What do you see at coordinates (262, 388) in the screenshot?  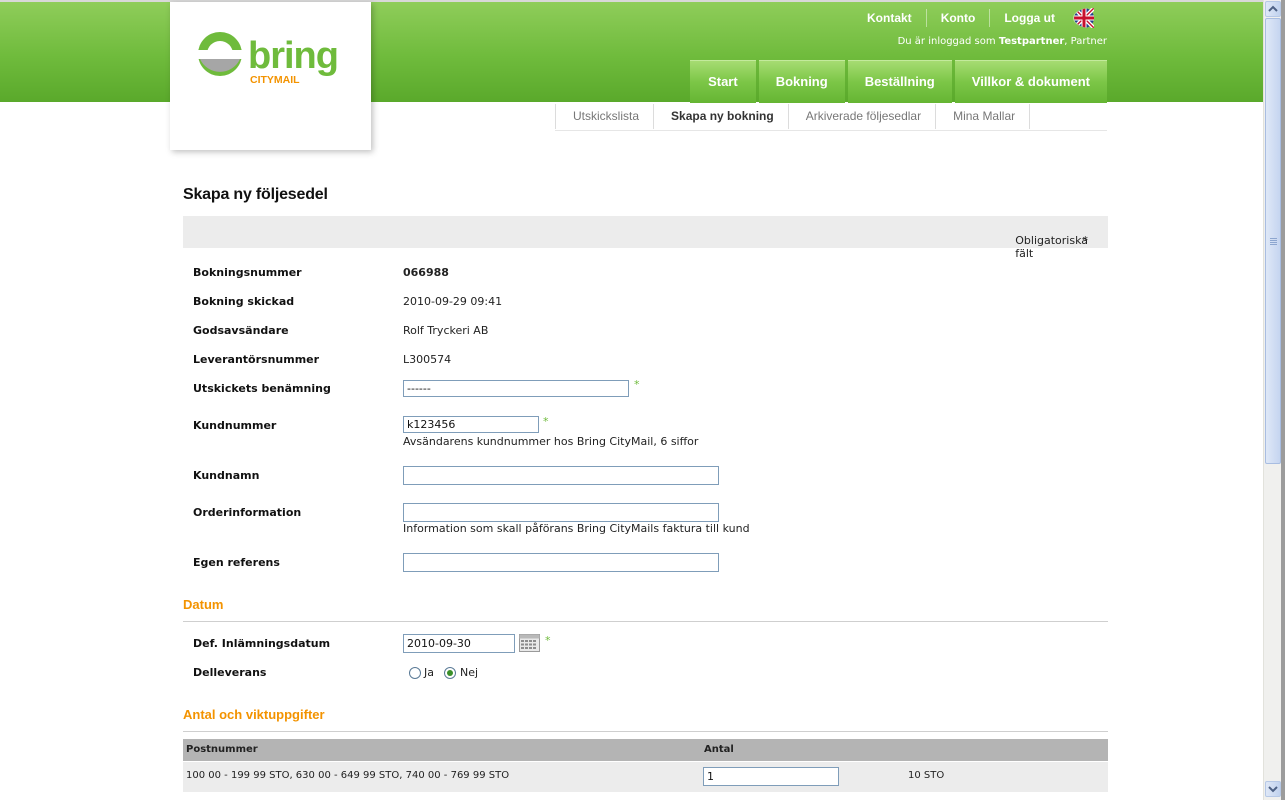 I see `mailing-name-label: Utskickets benämning` at bounding box center [262, 388].